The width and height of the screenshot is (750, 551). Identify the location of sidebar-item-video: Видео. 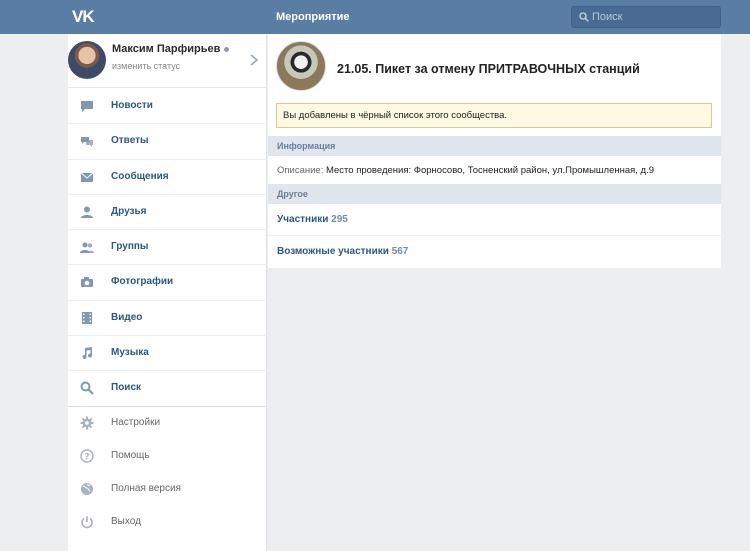
(167, 319).